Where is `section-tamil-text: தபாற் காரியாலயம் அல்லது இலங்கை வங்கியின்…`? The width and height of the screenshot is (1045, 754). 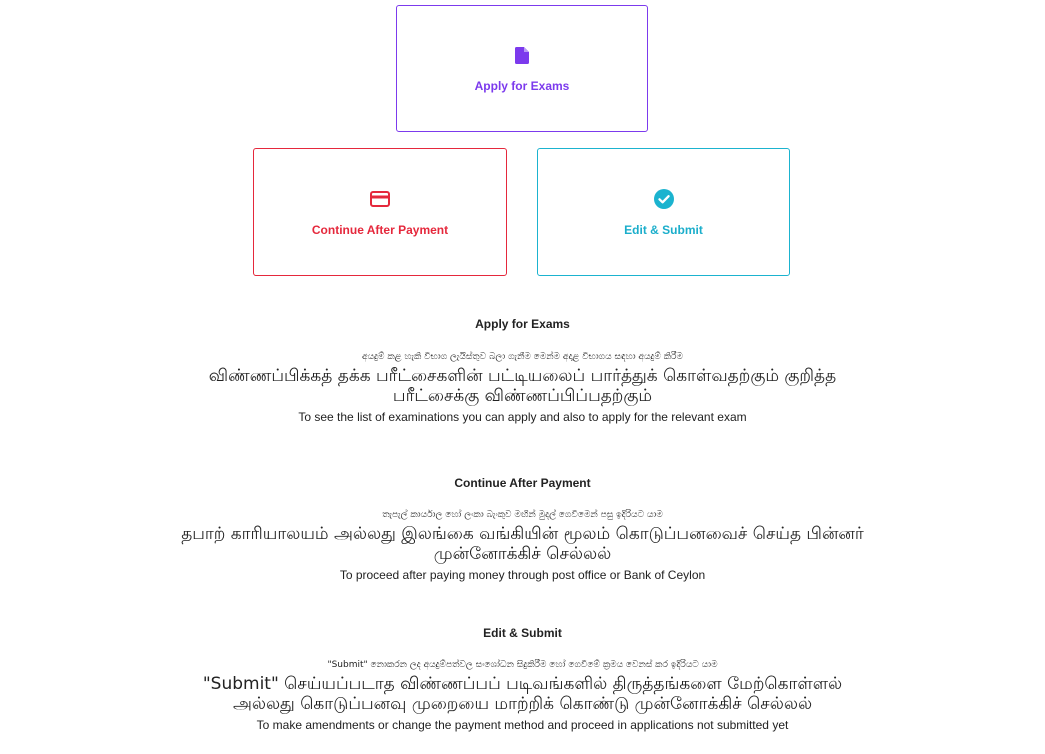 section-tamil-text: தபாற் காரியாலயம் அல்லது இலங்கை வங்கியின்… is located at coordinates (522, 544).